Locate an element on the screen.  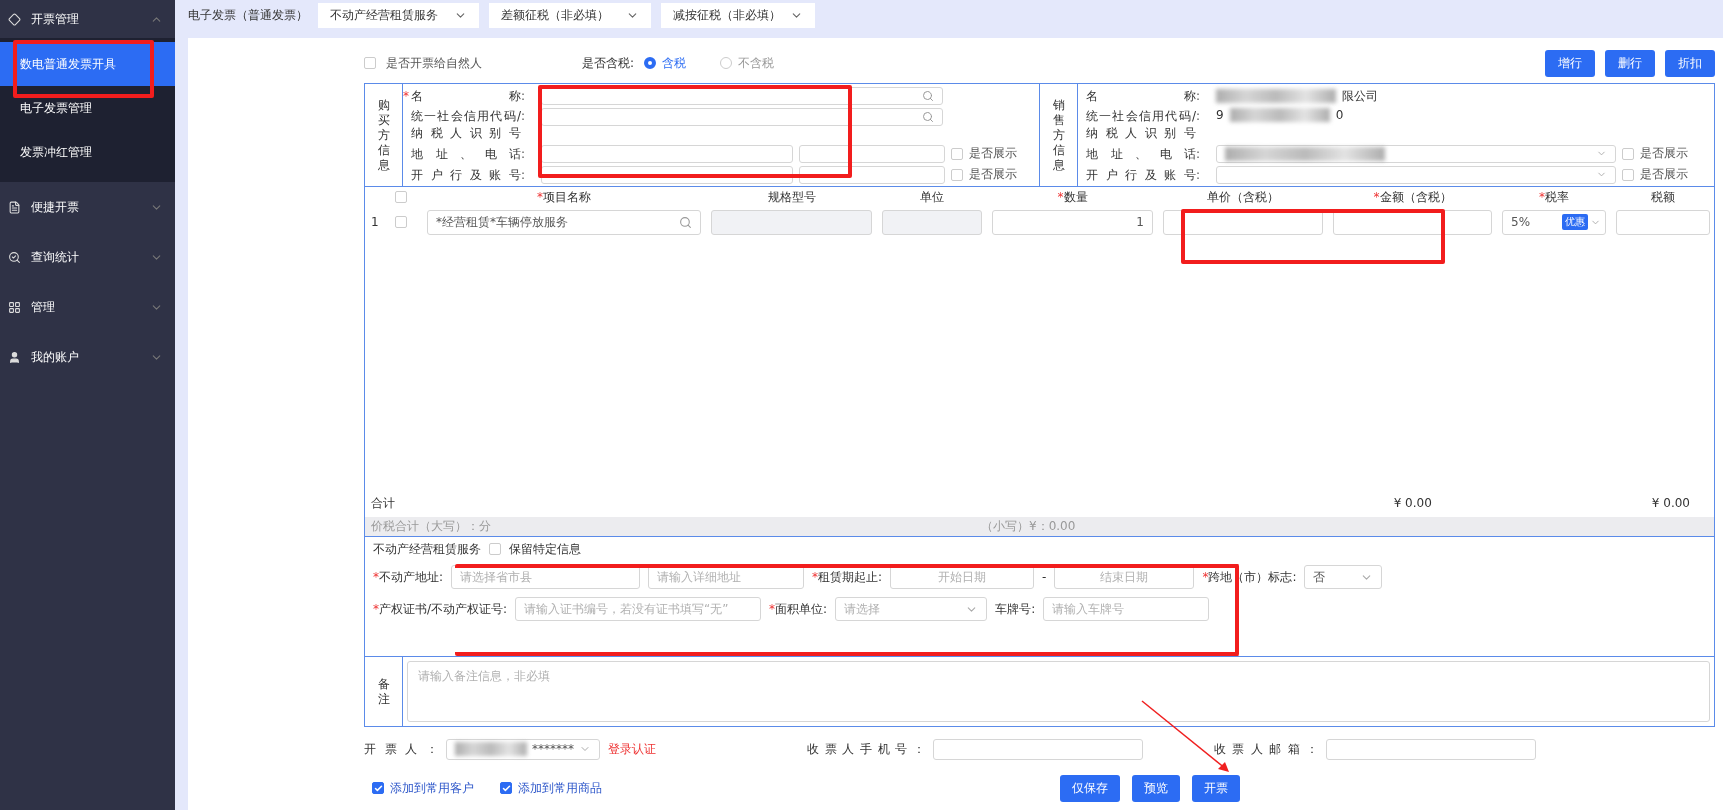
column-header: *数量 is located at coordinates (1072, 197).